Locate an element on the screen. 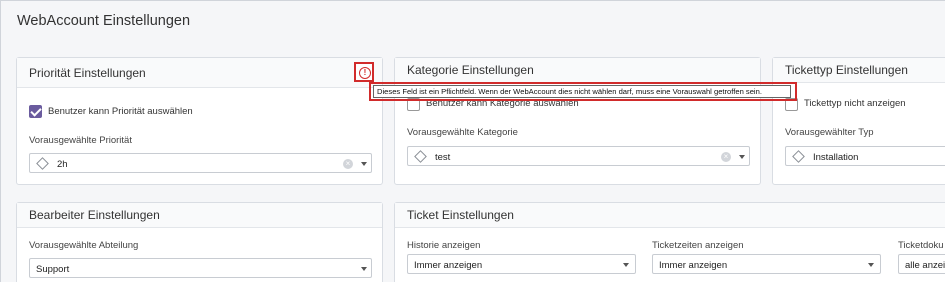 The height and width of the screenshot is (282, 945). category-select-label: Vorausgewählte Kategorie is located at coordinates (462, 132).